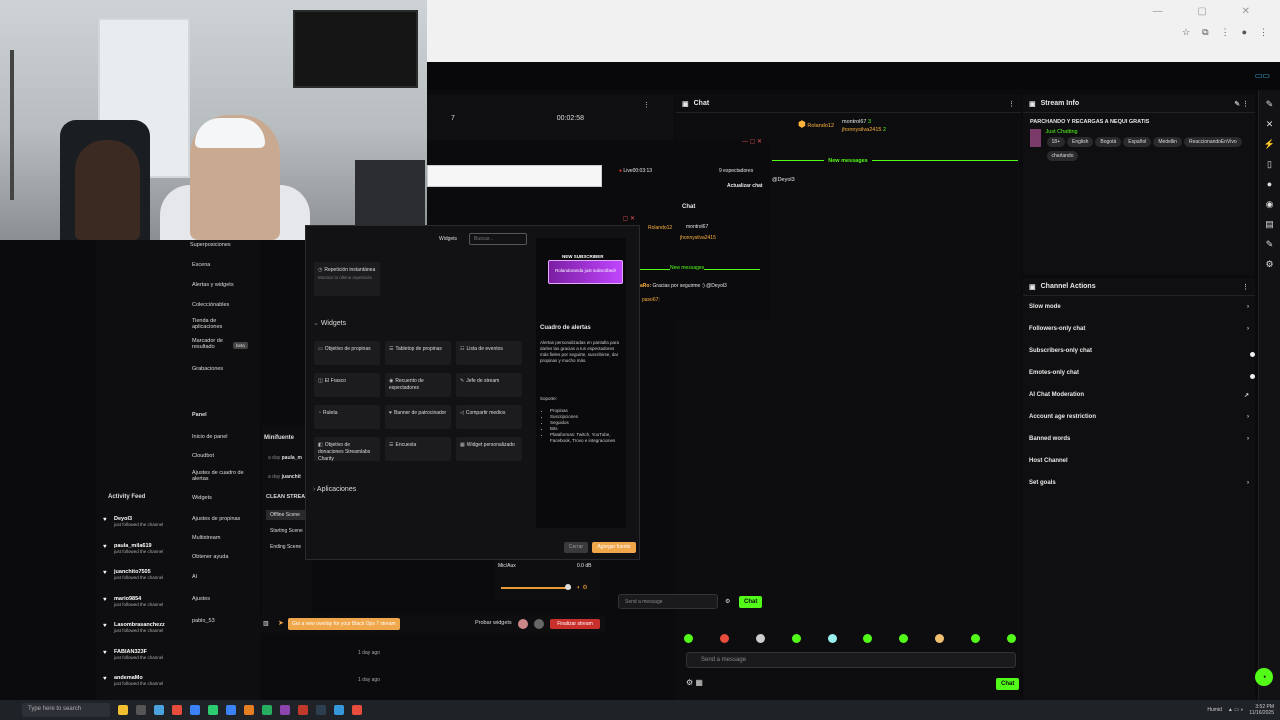 The image size is (1280, 720). I want to click on channel-action-row: Followers-only chat ›, so click(1139, 329).